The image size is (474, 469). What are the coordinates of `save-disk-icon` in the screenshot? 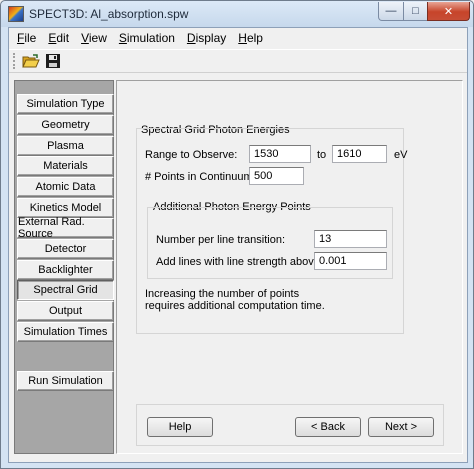 It's located at (53, 61).